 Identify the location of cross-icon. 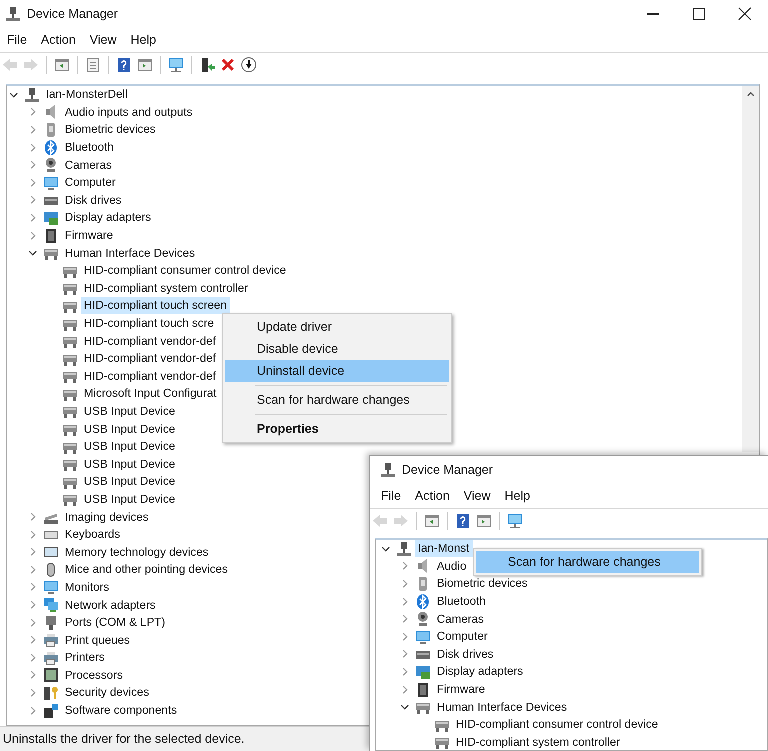
(228, 64).